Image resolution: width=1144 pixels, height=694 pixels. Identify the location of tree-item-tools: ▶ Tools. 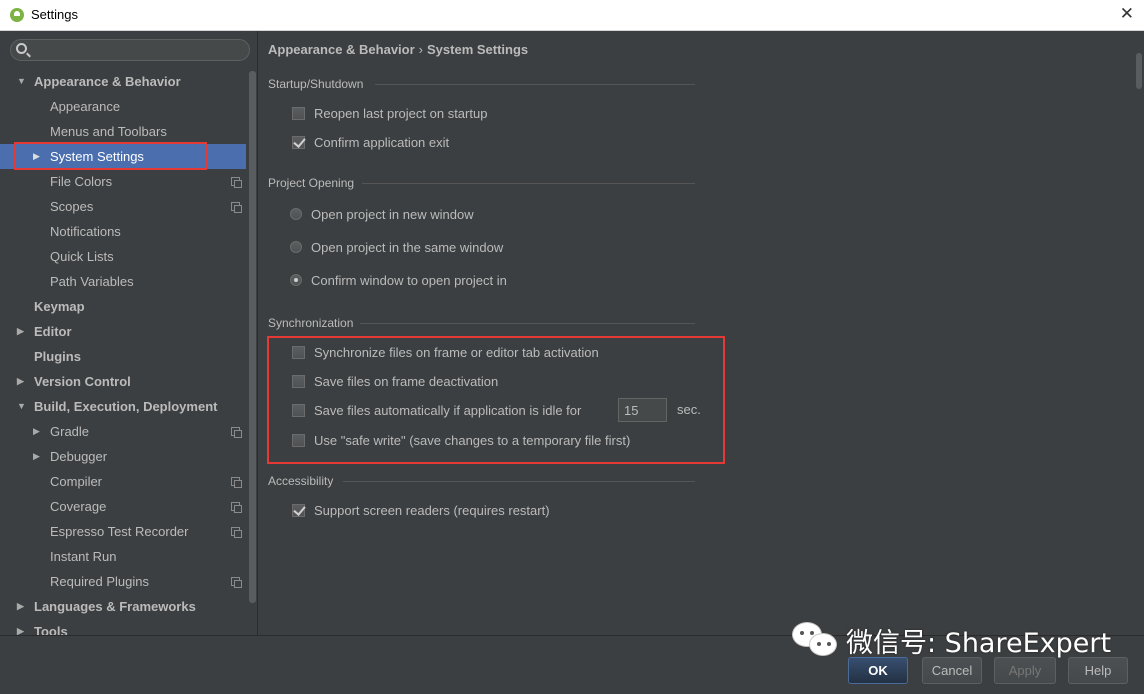
(123, 627).